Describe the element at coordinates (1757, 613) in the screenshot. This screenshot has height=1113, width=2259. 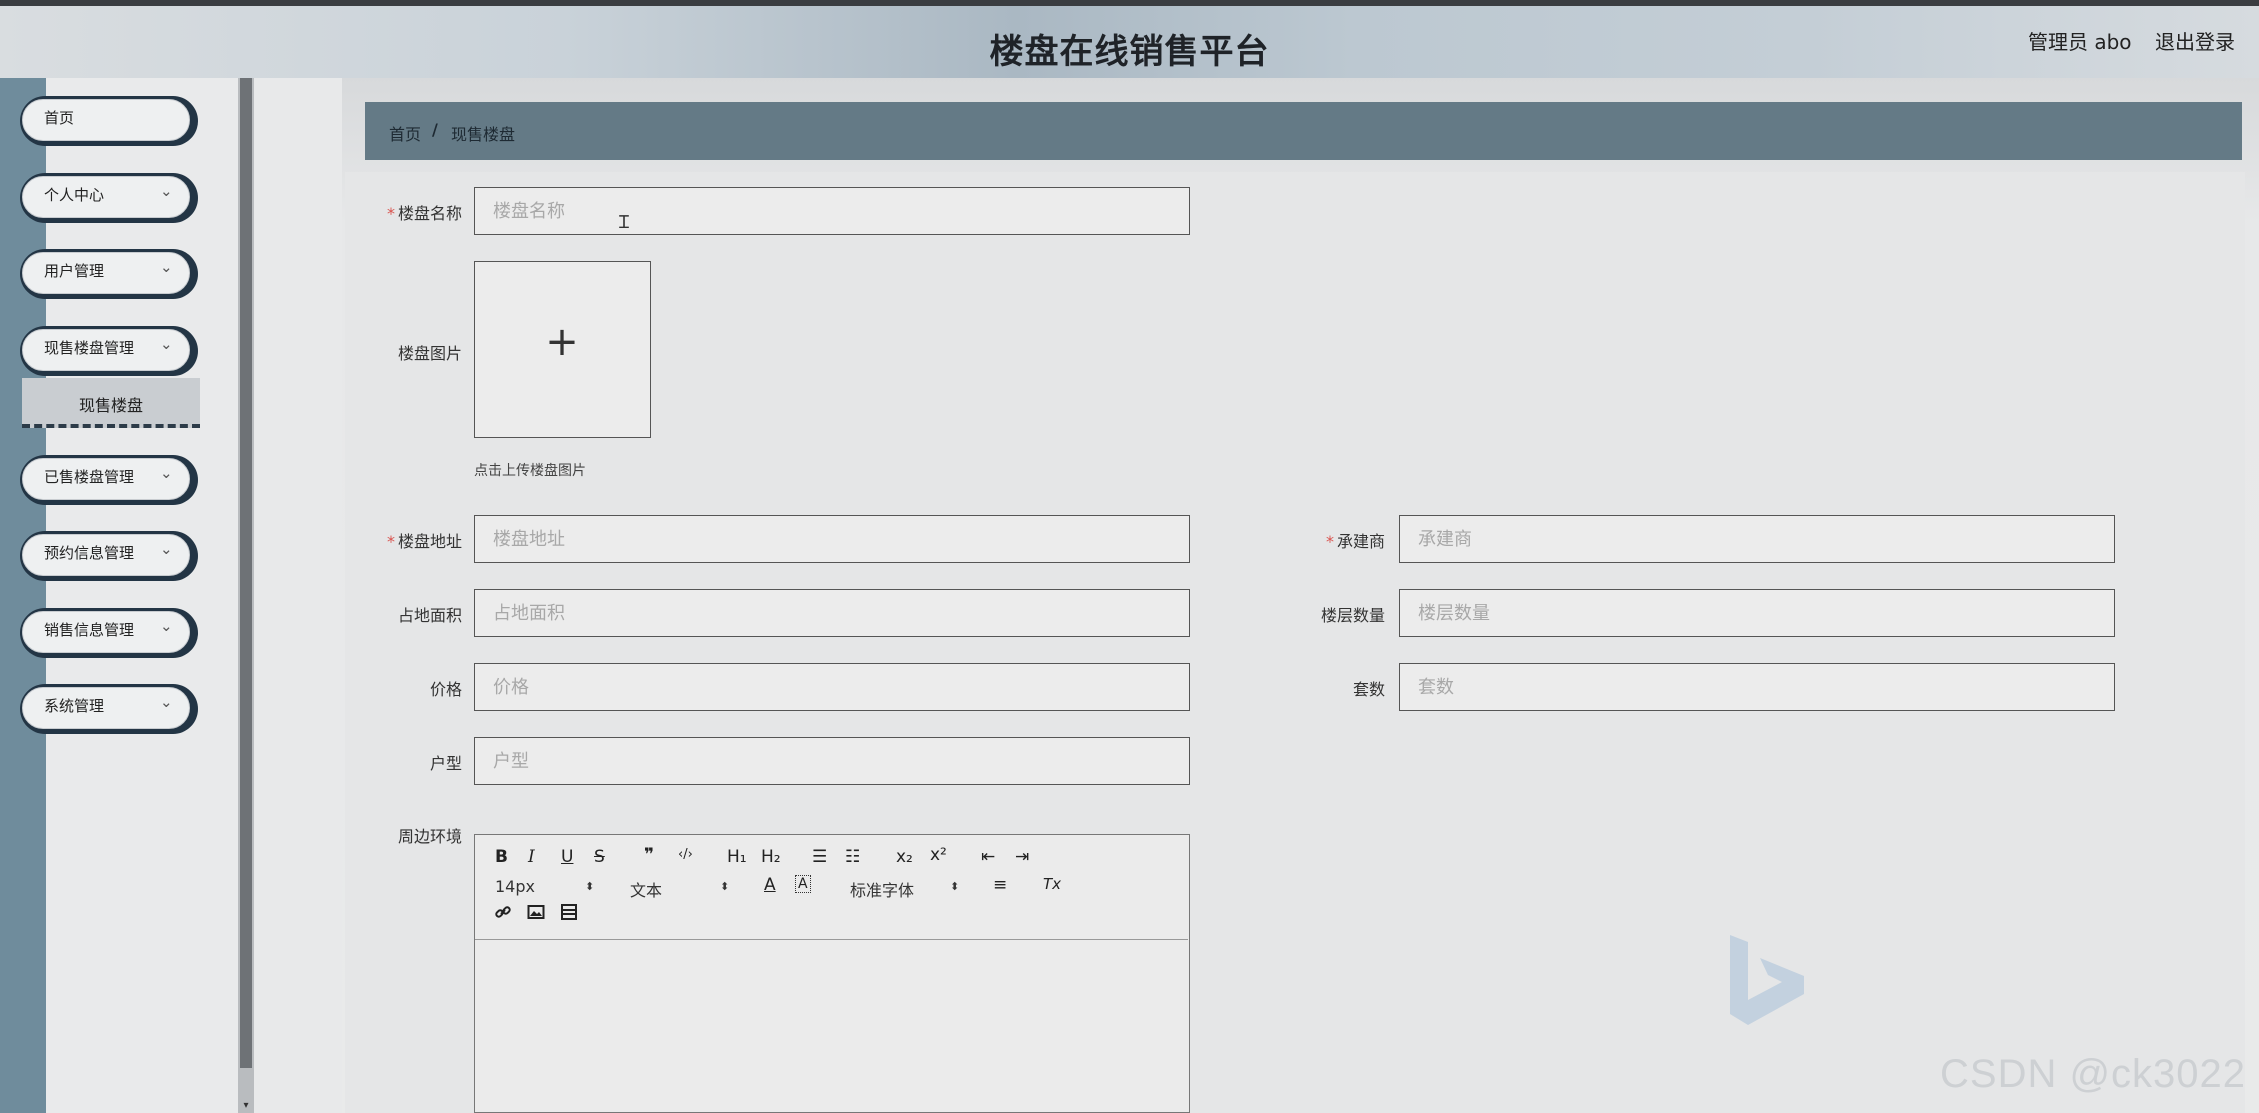
I see `floors-input` at that location.